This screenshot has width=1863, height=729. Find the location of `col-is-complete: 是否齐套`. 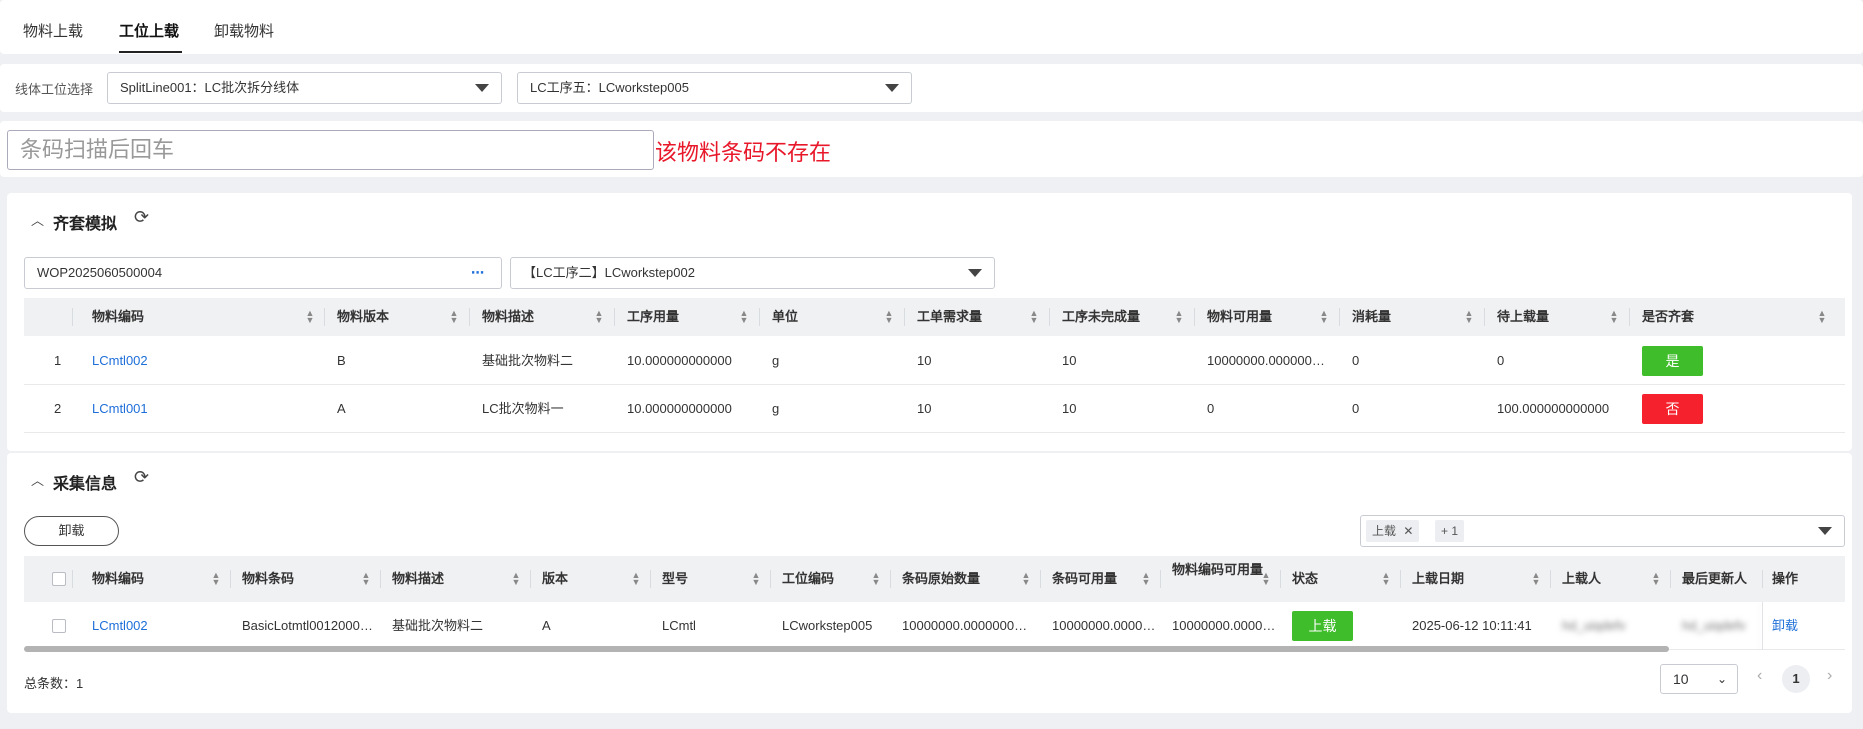

col-is-complete: 是否齐套 is located at coordinates (1668, 316).